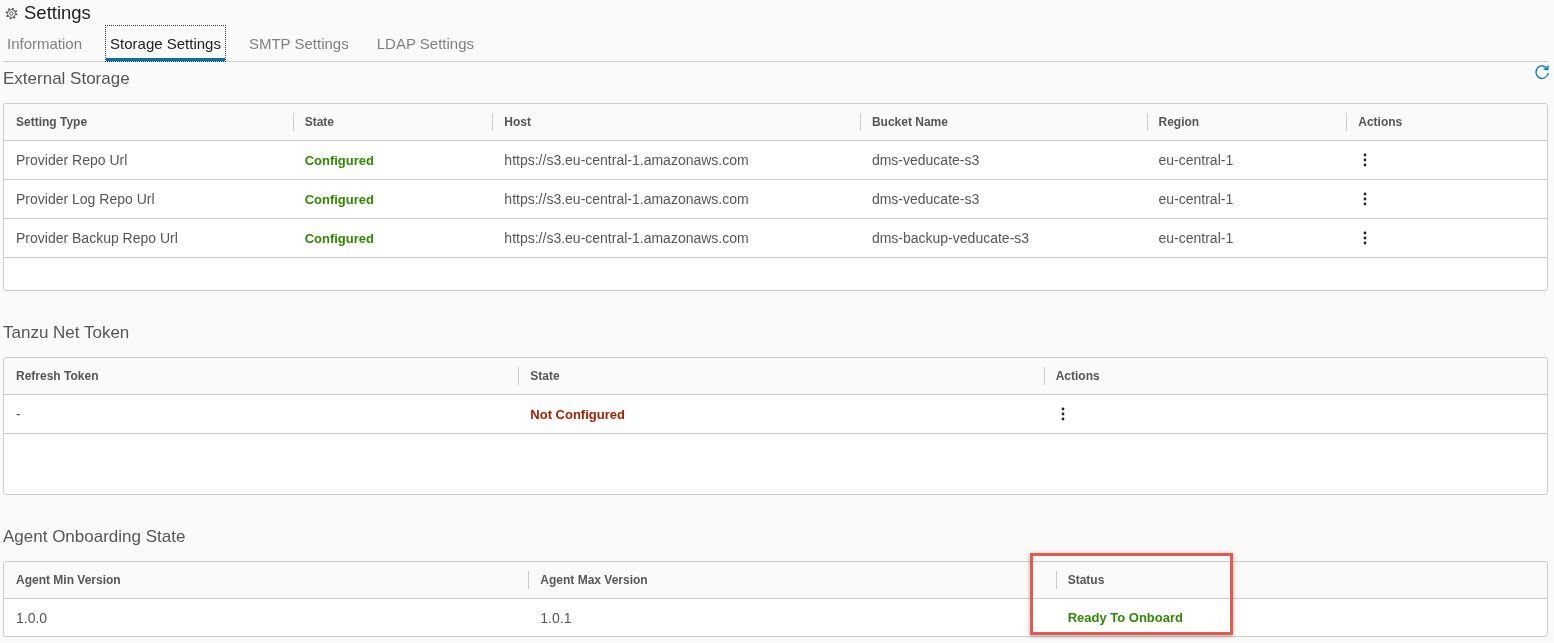 Image resolution: width=1554 pixels, height=643 pixels. I want to click on refresh-icon, so click(1542, 72).